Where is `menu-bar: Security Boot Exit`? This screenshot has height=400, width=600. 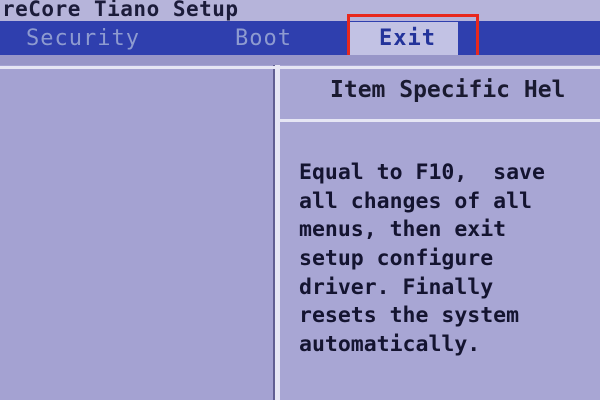
menu-bar: Security Boot Exit is located at coordinates (300, 38).